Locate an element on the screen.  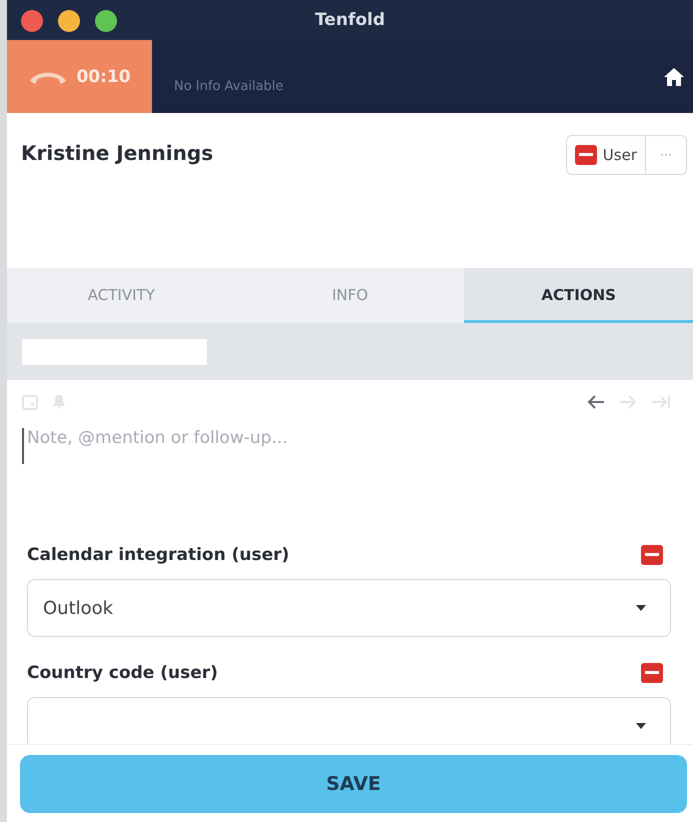
user-button: User is located at coordinates (606, 155).